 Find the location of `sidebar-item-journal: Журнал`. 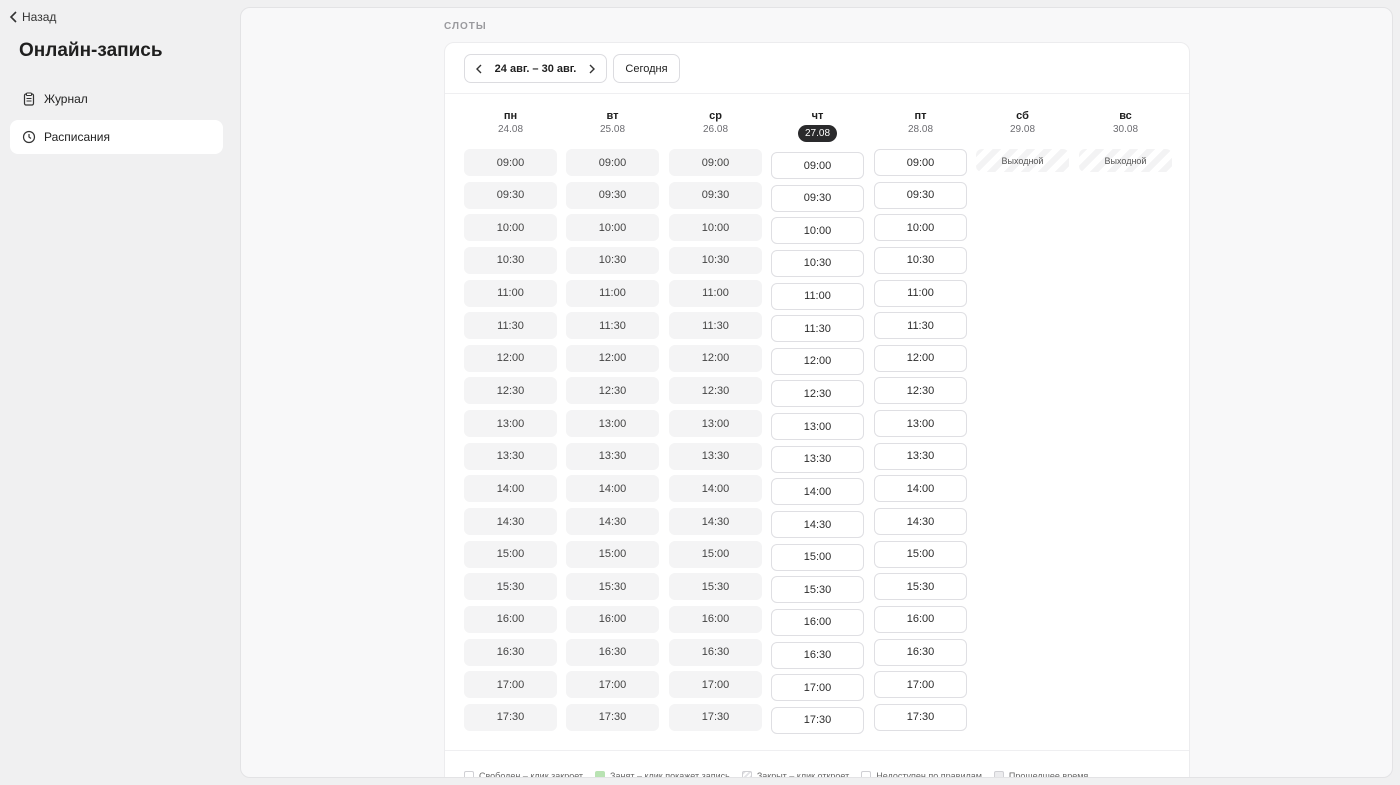

sidebar-item-journal: Журнал is located at coordinates (116, 99).